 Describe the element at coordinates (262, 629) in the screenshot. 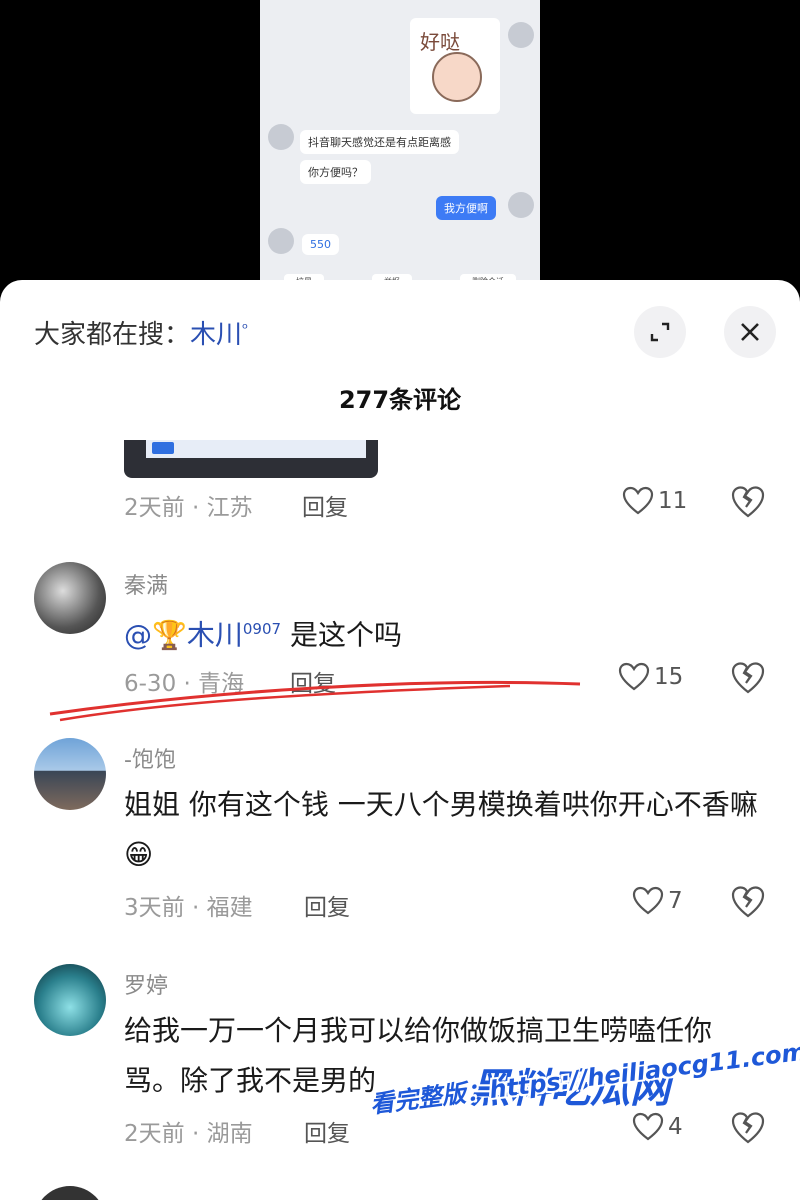

I see `mention-sup: 0907` at that location.